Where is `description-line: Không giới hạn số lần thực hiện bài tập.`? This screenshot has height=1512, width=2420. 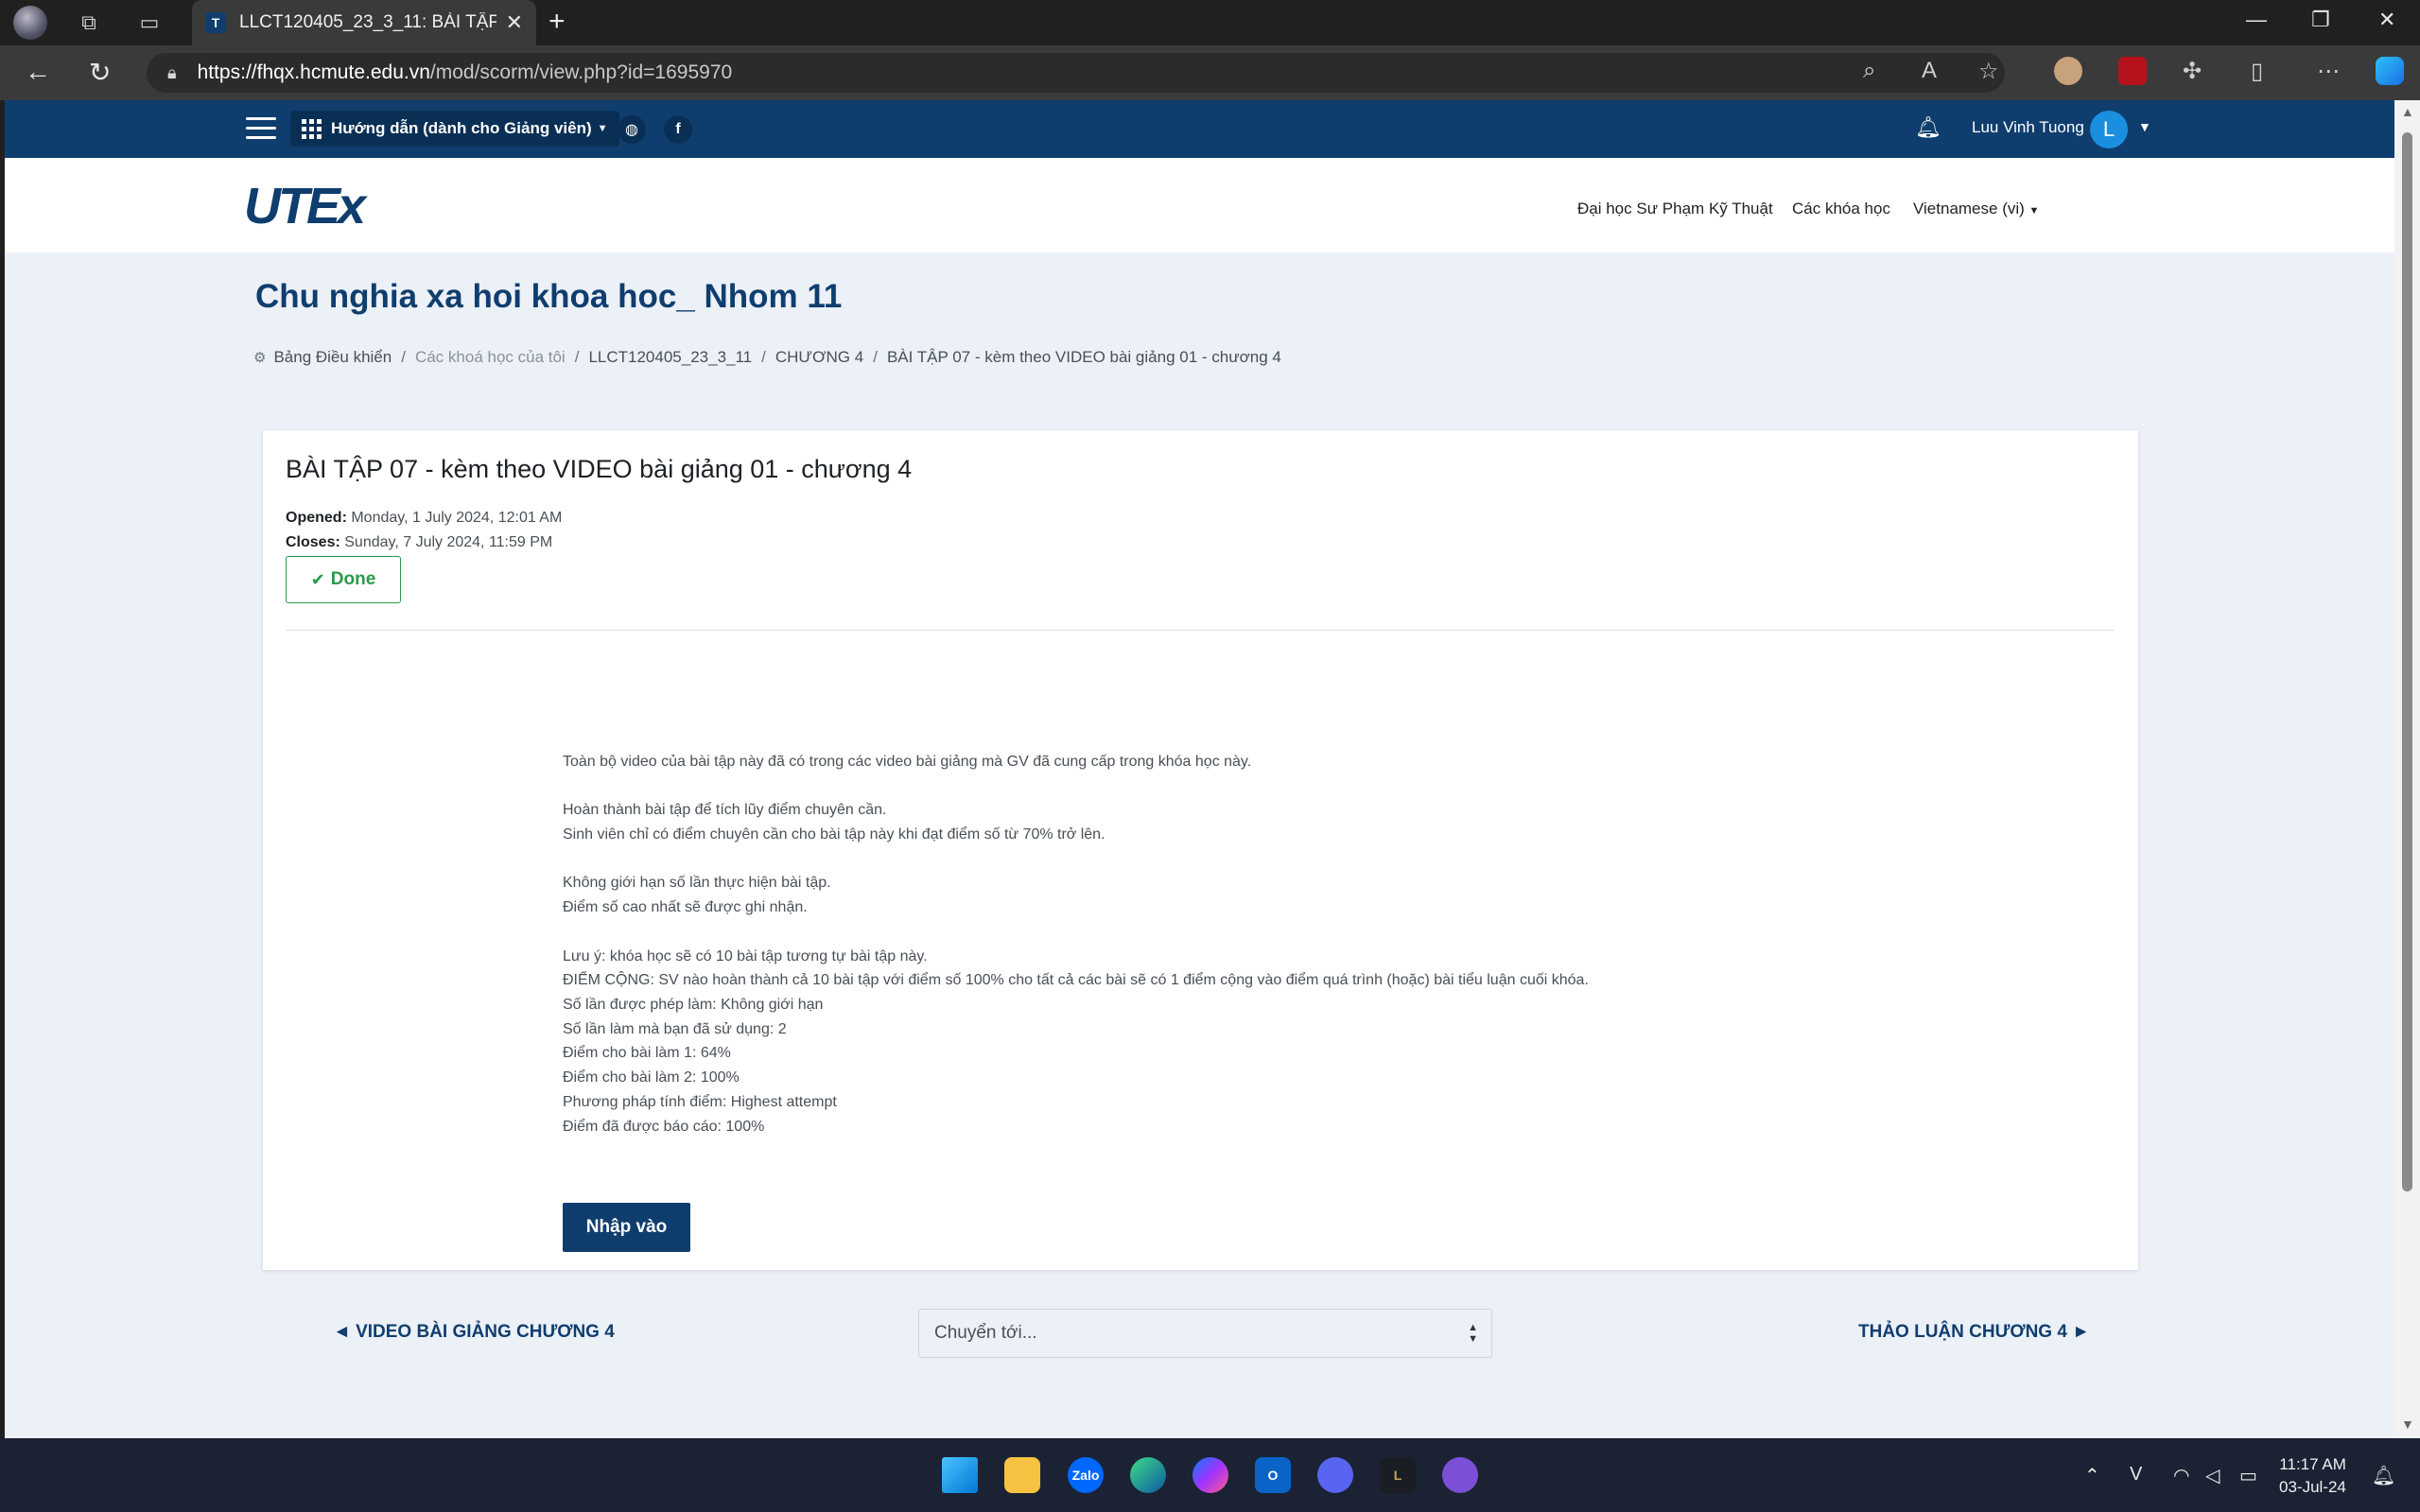
description-line: Không giới hạn số lần thực hiện bài tập. is located at coordinates (697, 883).